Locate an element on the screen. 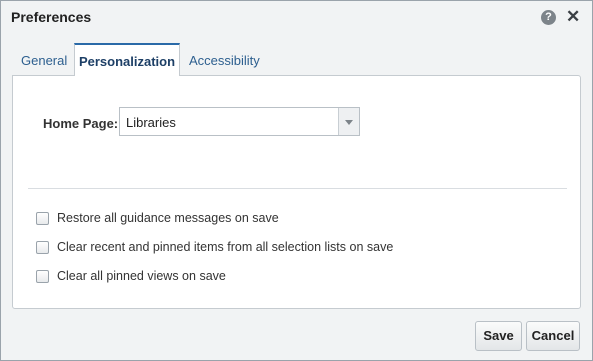 The height and width of the screenshot is (361, 593). dropdown-button is located at coordinates (348, 121).